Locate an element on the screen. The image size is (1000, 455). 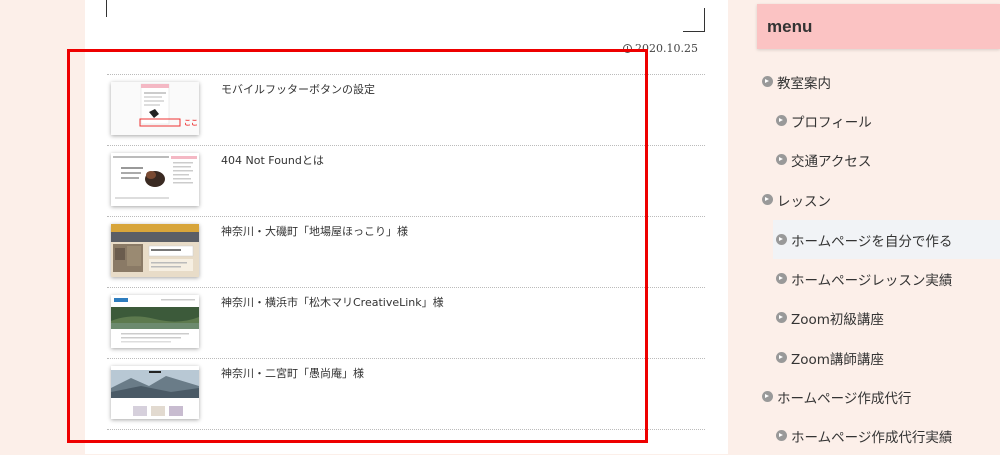
quote-mark-left is located at coordinates (106, 8).